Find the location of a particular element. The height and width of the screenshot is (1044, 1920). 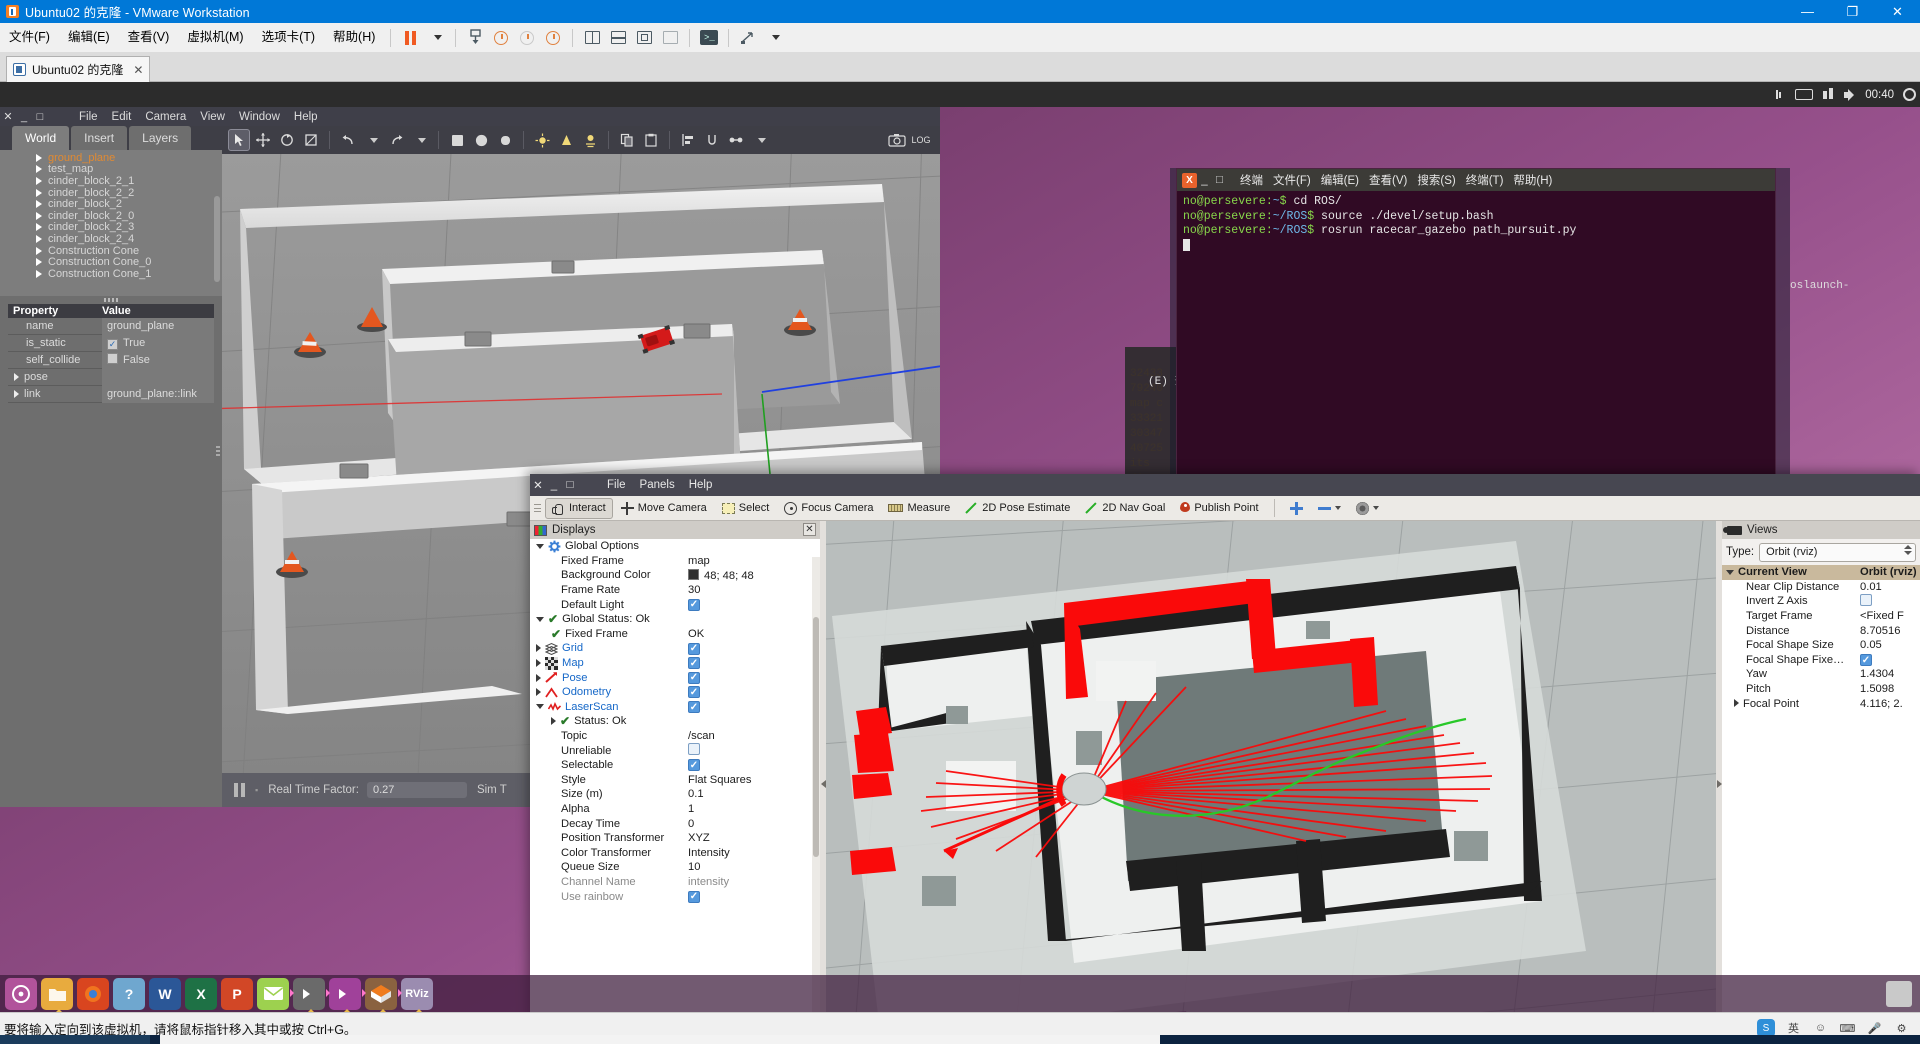

property-row: link ground_plane::link is located at coordinates (111, 394).